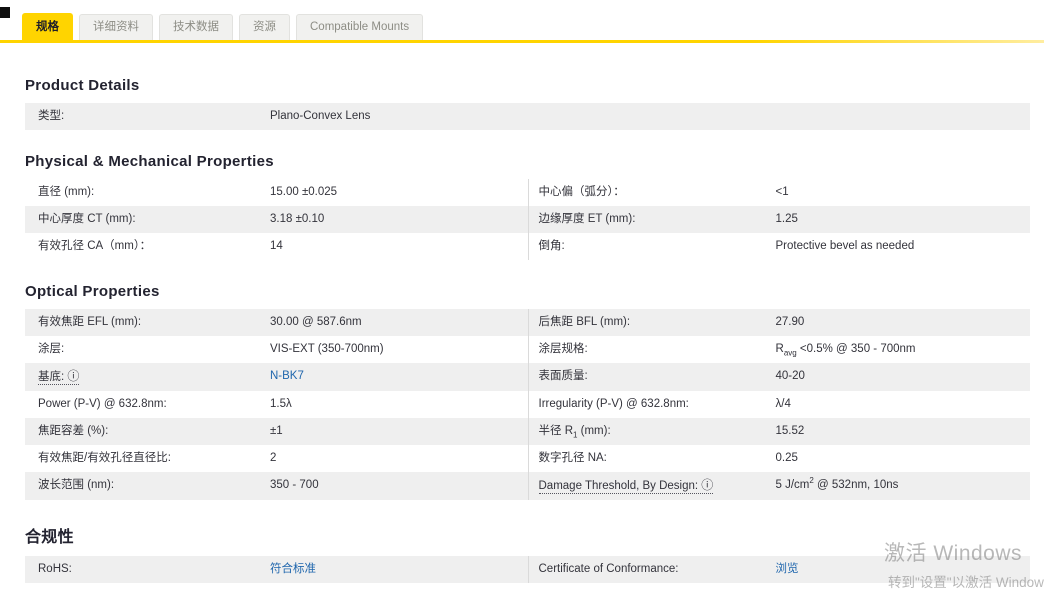 This screenshot has height=595, width=1044. I want to click on spec-cell: 数字孔径 NA: 0.25, so click(779, 458).